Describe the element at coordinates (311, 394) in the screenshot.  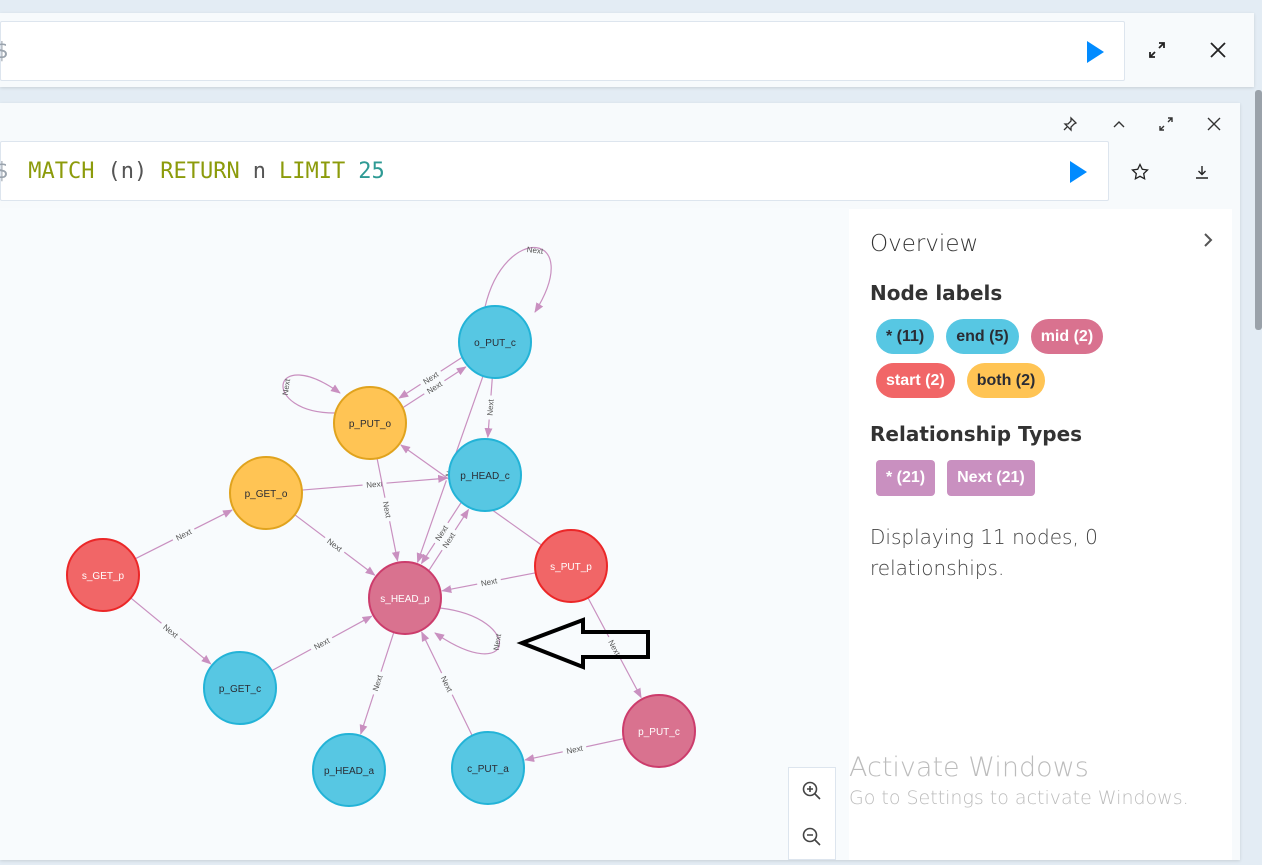
I see `relationship-p_PUT_o-p_PUT_o: Next` at that location.